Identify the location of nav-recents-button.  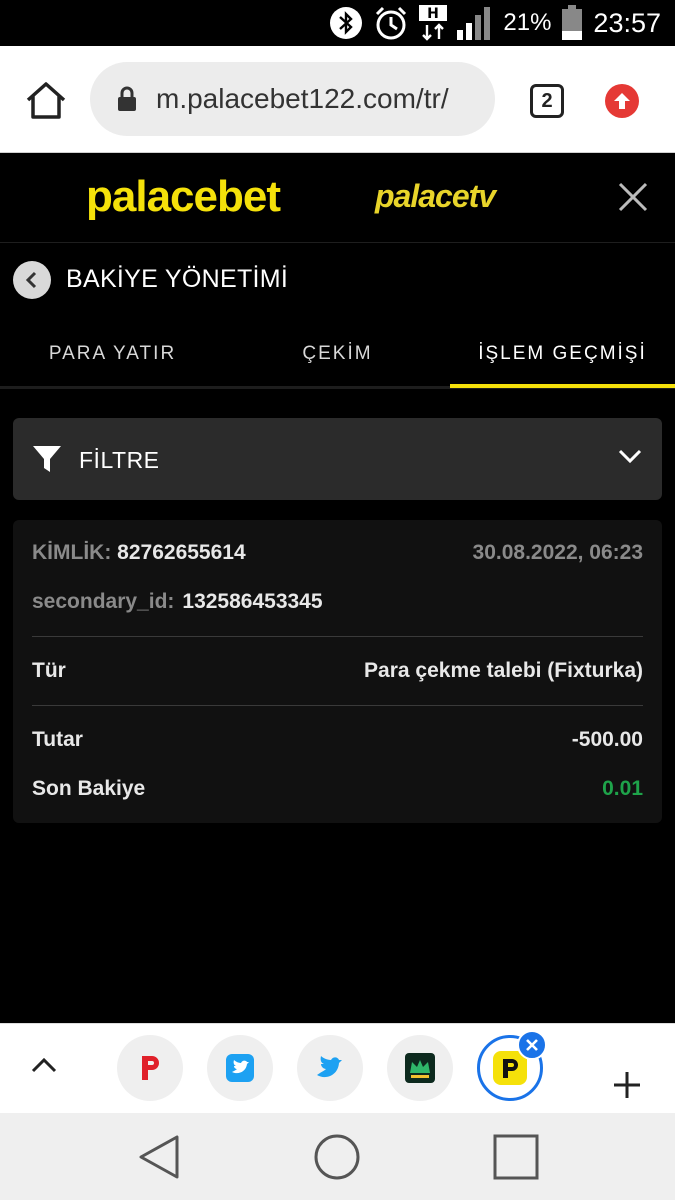
(516, 1159).